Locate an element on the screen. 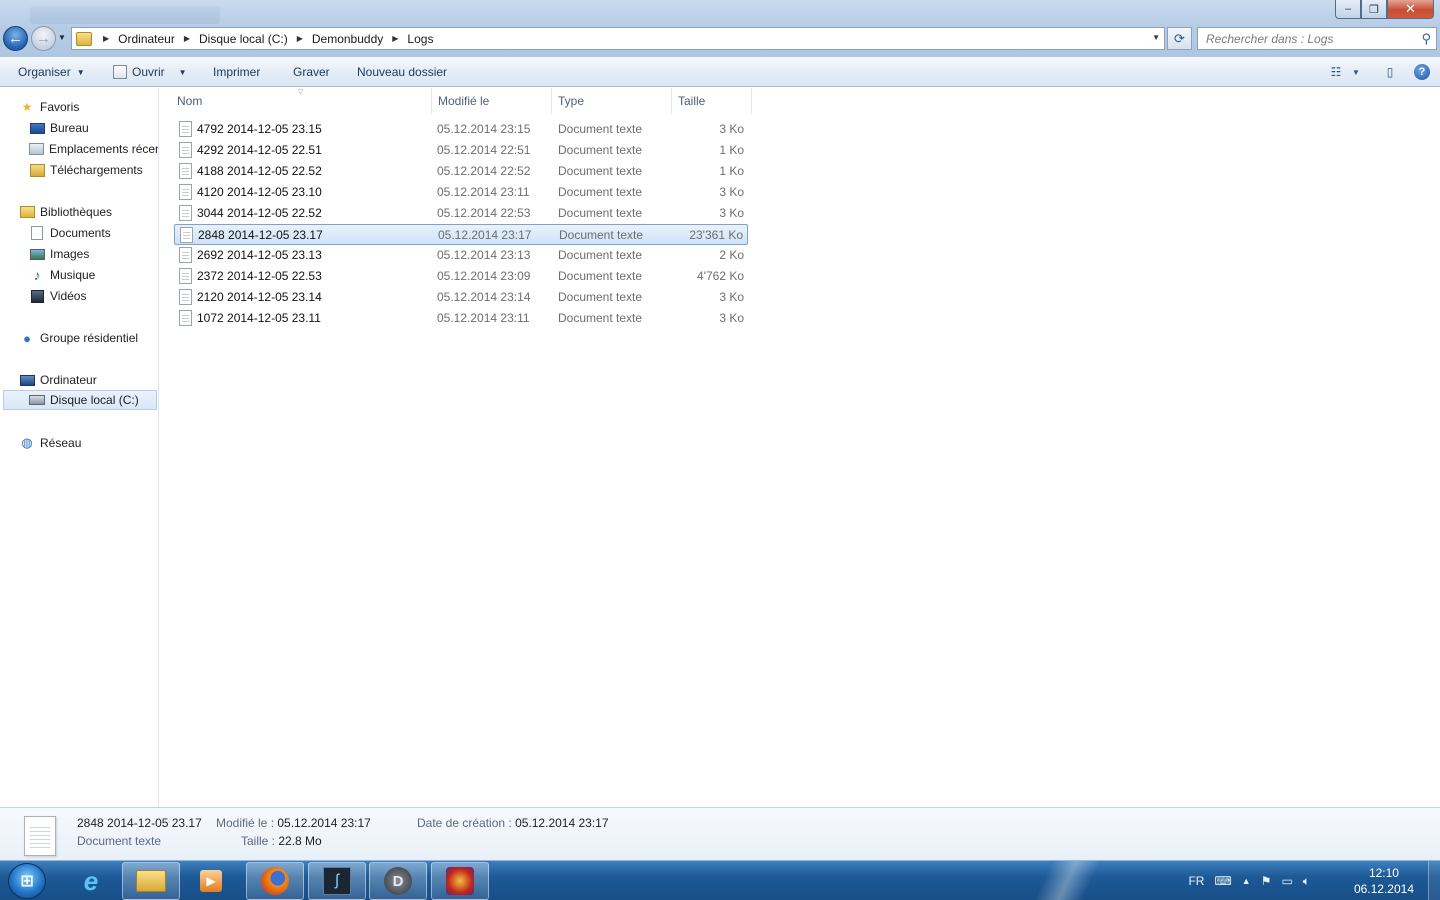 This screenshot has height=900, width=1440. recent-pages-dropdown: ▼ is located at coordinates (62, 37).